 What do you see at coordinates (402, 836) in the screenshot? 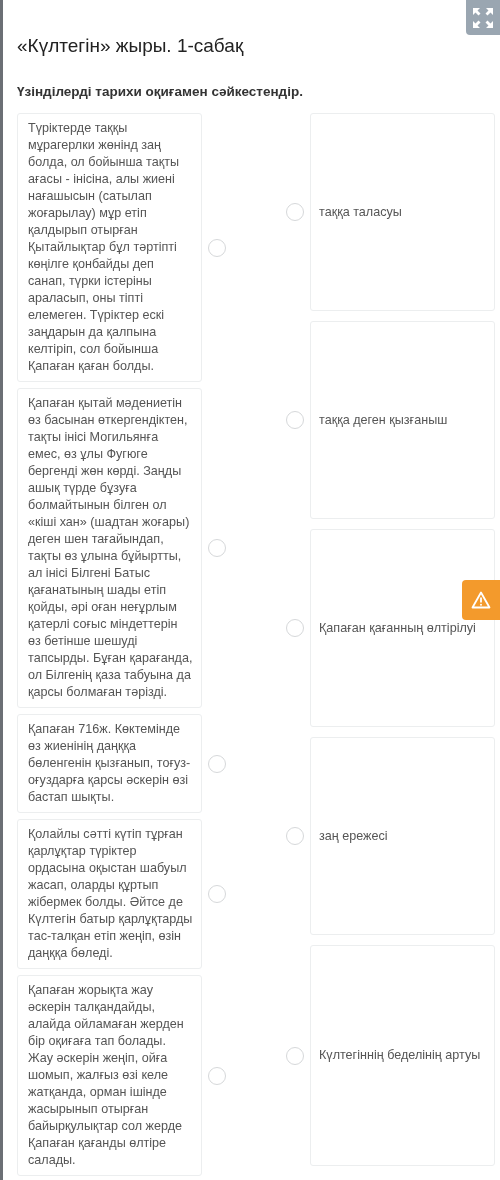
I see `answer-card: заң ережесі` at bounding box center [402, 836].